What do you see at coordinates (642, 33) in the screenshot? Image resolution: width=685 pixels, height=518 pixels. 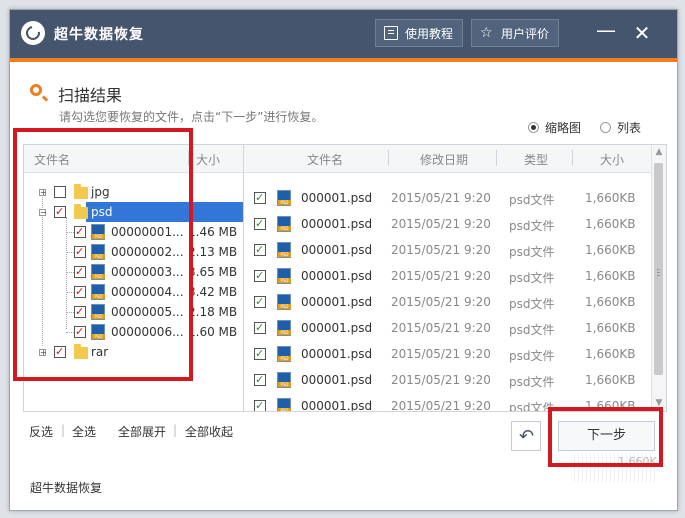 I see `close-button: ✕` at bounding box center [642, 33].